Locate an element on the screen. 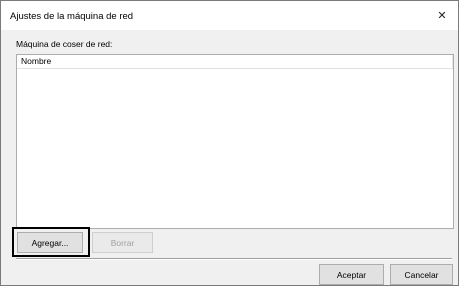  close-button: ✕ is located at coordinates (442, 15).